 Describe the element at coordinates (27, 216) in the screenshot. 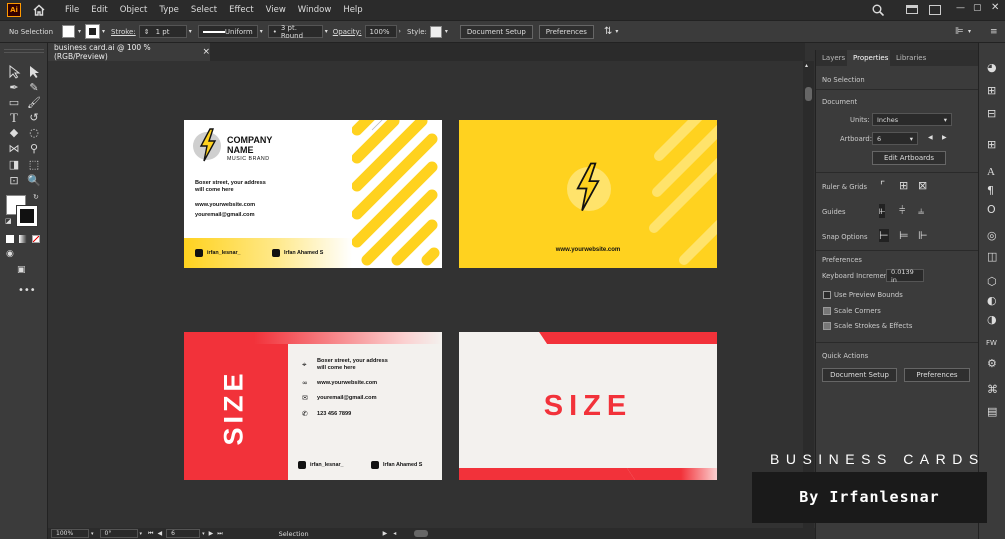

I see `stroke-color-box` at that location.